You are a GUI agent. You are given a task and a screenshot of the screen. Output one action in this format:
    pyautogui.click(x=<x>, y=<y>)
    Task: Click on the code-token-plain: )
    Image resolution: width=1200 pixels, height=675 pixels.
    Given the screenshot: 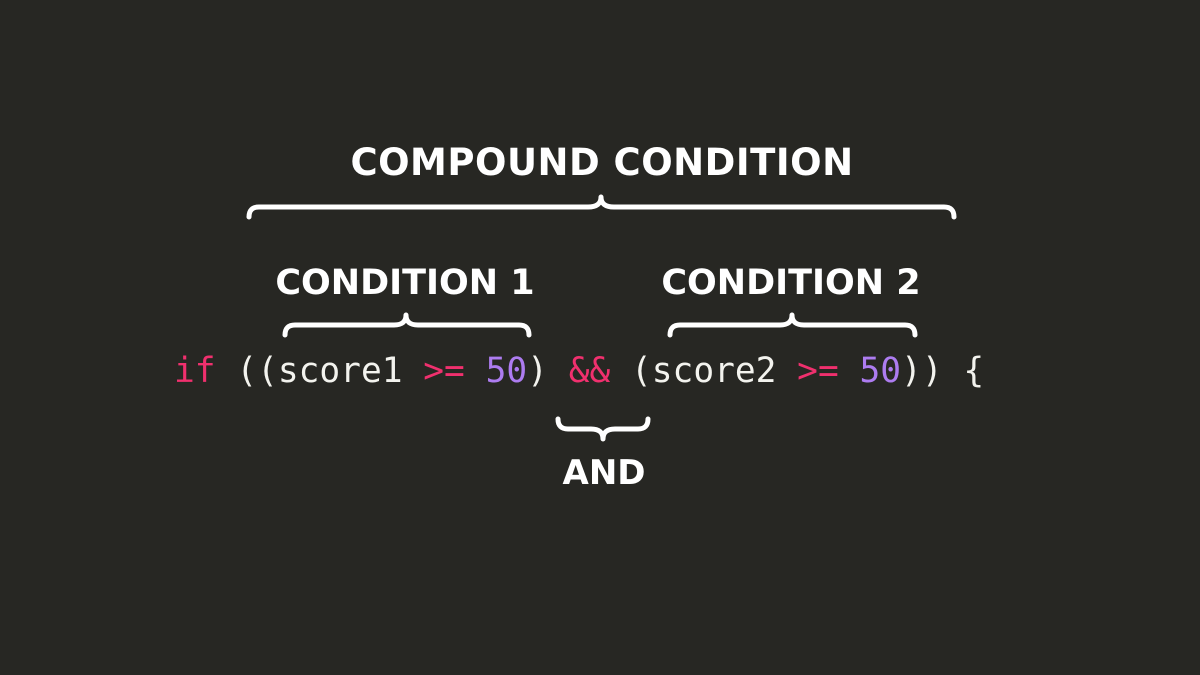 What is the action you would take?
    pyautogui.click(x=548, y=371)
    